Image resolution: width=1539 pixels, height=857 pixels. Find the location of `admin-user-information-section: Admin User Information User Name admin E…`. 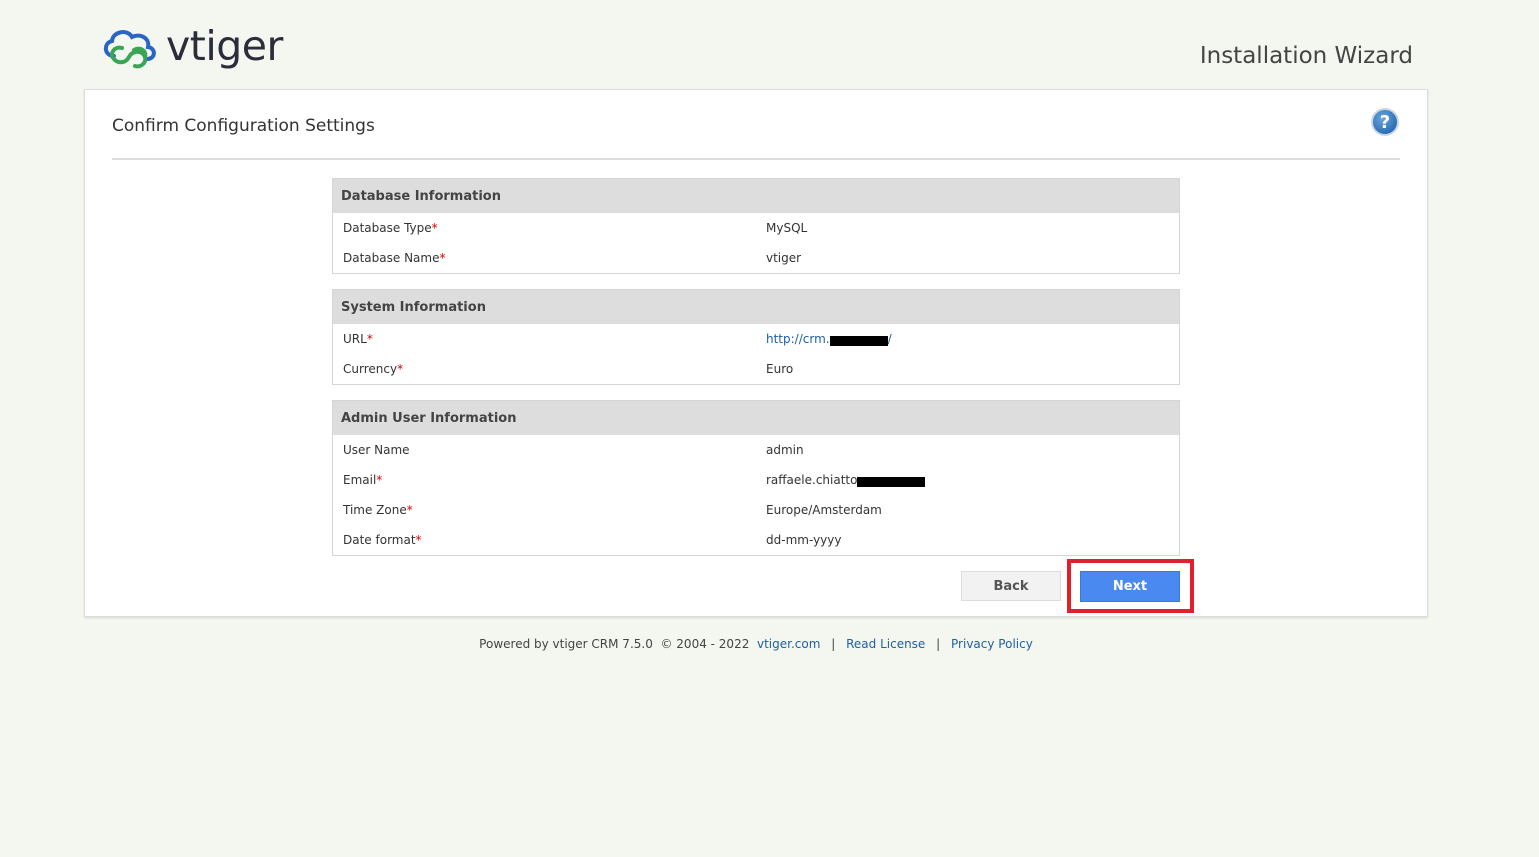

admin-user-information-section: Admin User Information User Name admin E… is located at coordinates (756, 478).